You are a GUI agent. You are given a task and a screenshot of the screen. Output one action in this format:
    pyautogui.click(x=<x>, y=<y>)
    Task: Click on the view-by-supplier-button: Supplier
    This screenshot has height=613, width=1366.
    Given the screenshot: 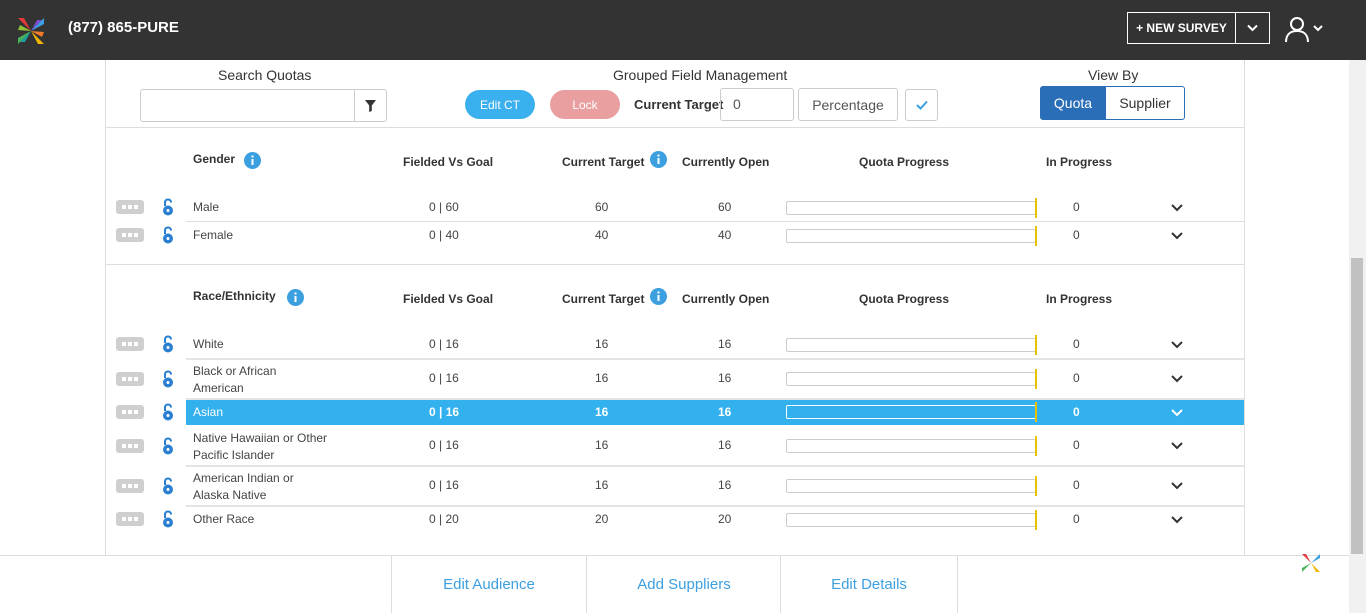 What is the action you would take?
    pyautogui.click(x=1145, y=103)
    